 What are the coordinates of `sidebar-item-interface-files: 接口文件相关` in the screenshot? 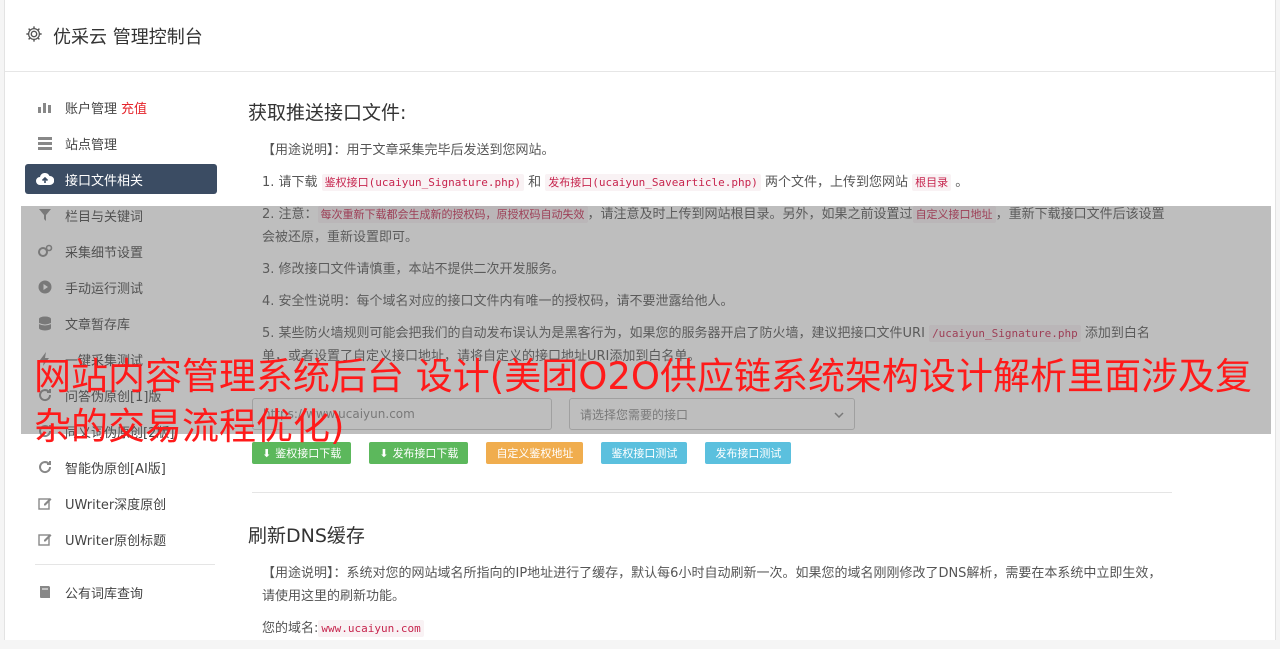 It's located at (121, 179).